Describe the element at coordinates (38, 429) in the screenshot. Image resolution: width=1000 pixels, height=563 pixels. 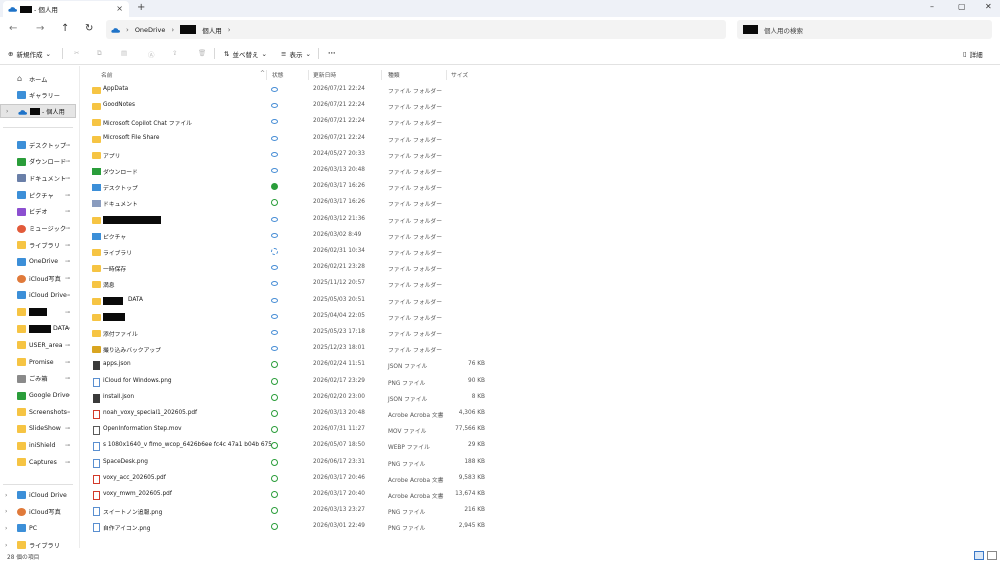
I see `sidebar-item: SlideShow ⊸` at that location.